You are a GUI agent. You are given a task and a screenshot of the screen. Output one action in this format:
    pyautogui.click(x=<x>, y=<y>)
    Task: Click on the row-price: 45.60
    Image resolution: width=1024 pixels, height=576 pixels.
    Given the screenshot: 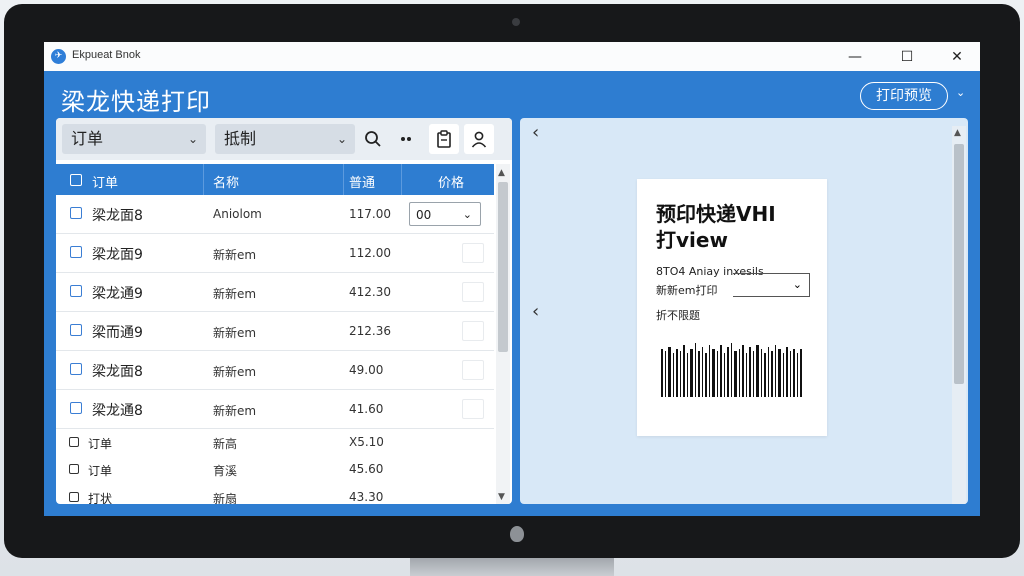 What is the action you would take?
    pyautogui.click(x=366, y=469)
    